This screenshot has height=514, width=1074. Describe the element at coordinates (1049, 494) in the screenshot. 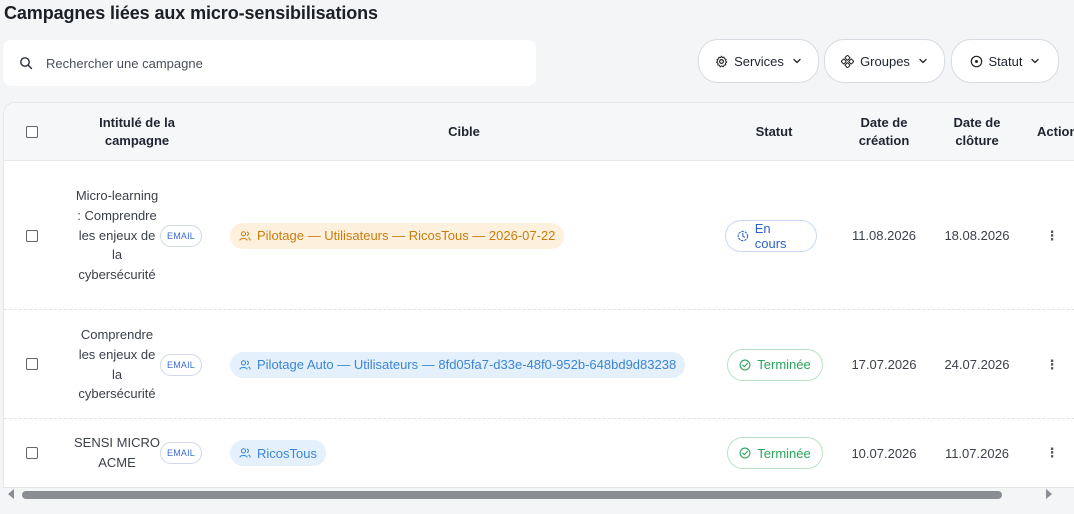

I see `scroll-right-icon` at that location.